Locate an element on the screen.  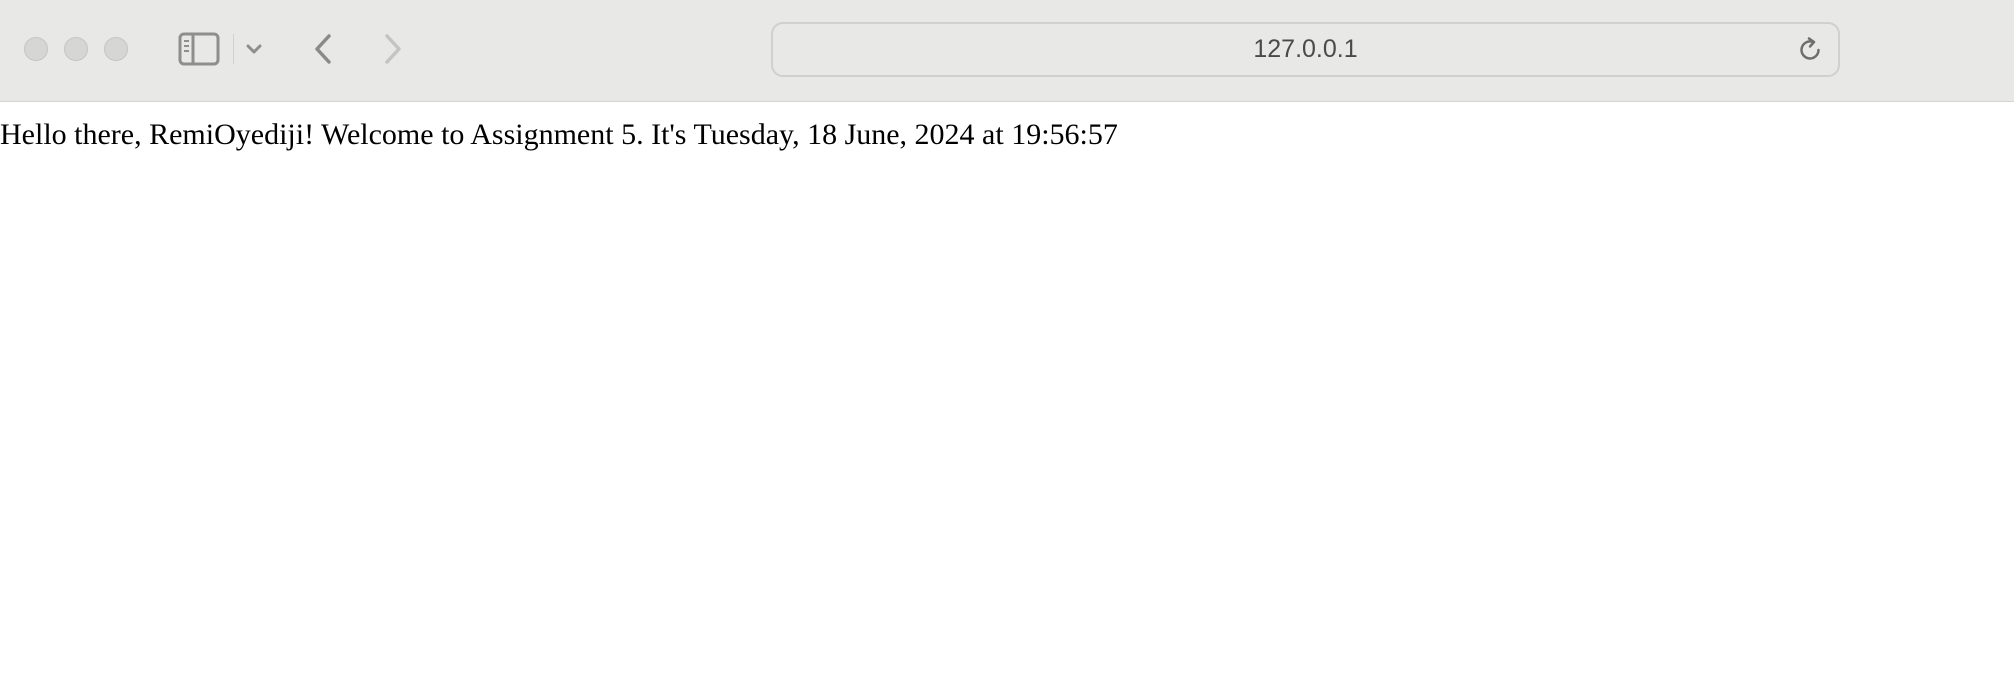
reload-icon is located at coordinates (1810, 50).